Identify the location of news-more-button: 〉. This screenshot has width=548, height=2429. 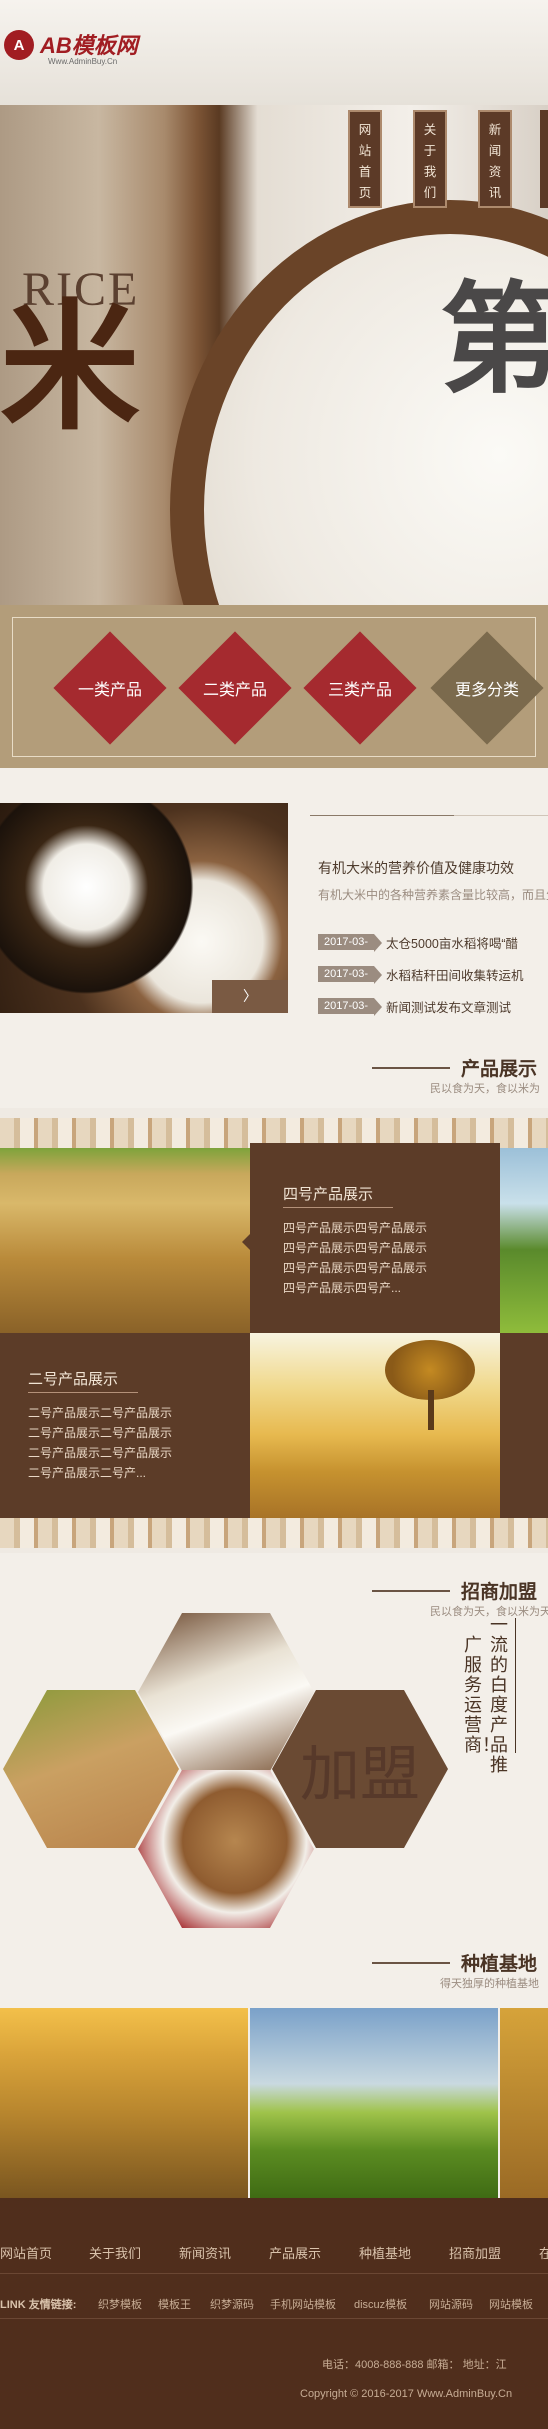
(250, 996).